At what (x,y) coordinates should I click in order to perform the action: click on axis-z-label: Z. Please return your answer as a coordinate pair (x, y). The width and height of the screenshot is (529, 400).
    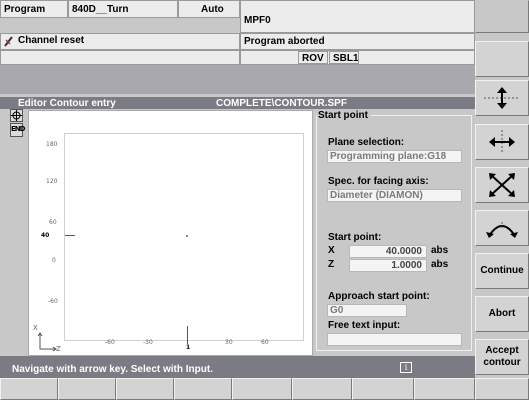
    Looking at the image, I should click on (58, 349).